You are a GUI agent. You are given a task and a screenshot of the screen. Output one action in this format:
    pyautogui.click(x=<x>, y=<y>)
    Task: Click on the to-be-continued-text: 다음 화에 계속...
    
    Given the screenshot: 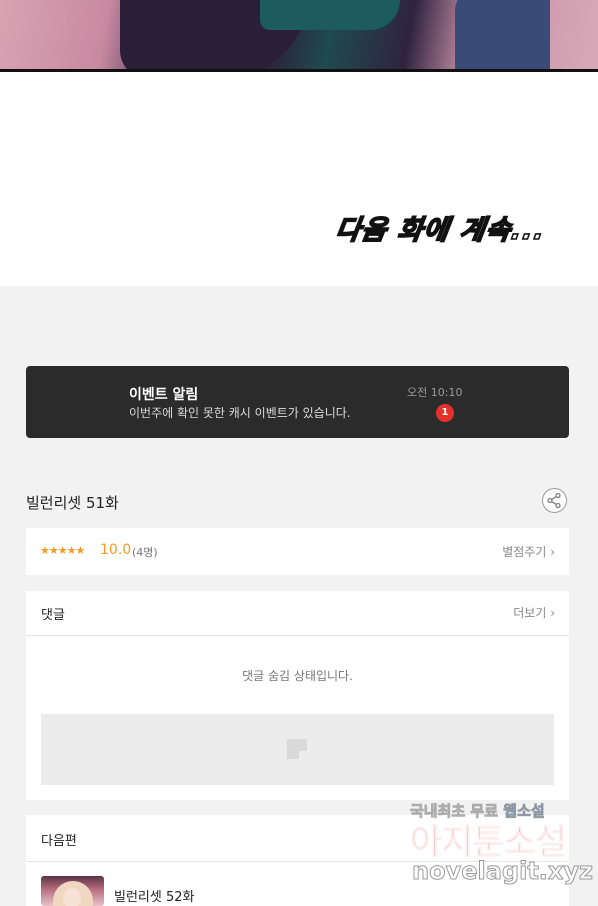 What is the action you would take?
    pyautogui.click(x=441, y=230)
    